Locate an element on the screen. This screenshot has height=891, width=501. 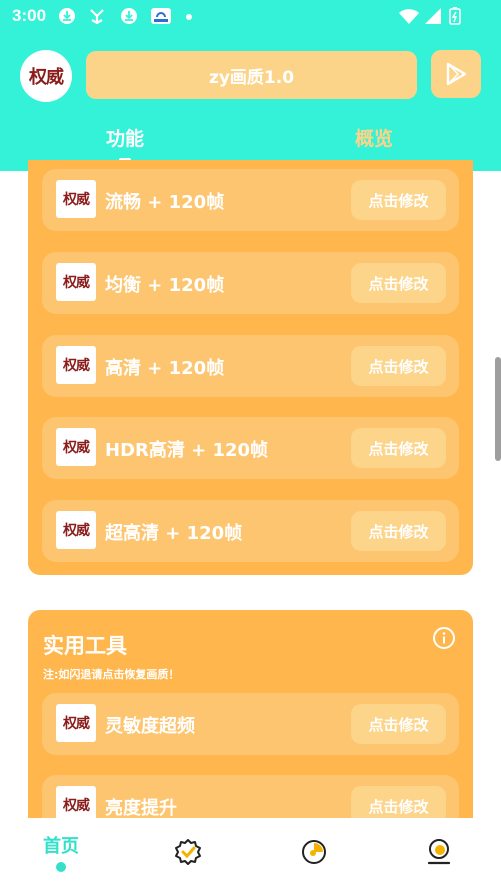
list-item: 权威 流畅 + 120帧 点击修改 is located at coordinates (250, 200).